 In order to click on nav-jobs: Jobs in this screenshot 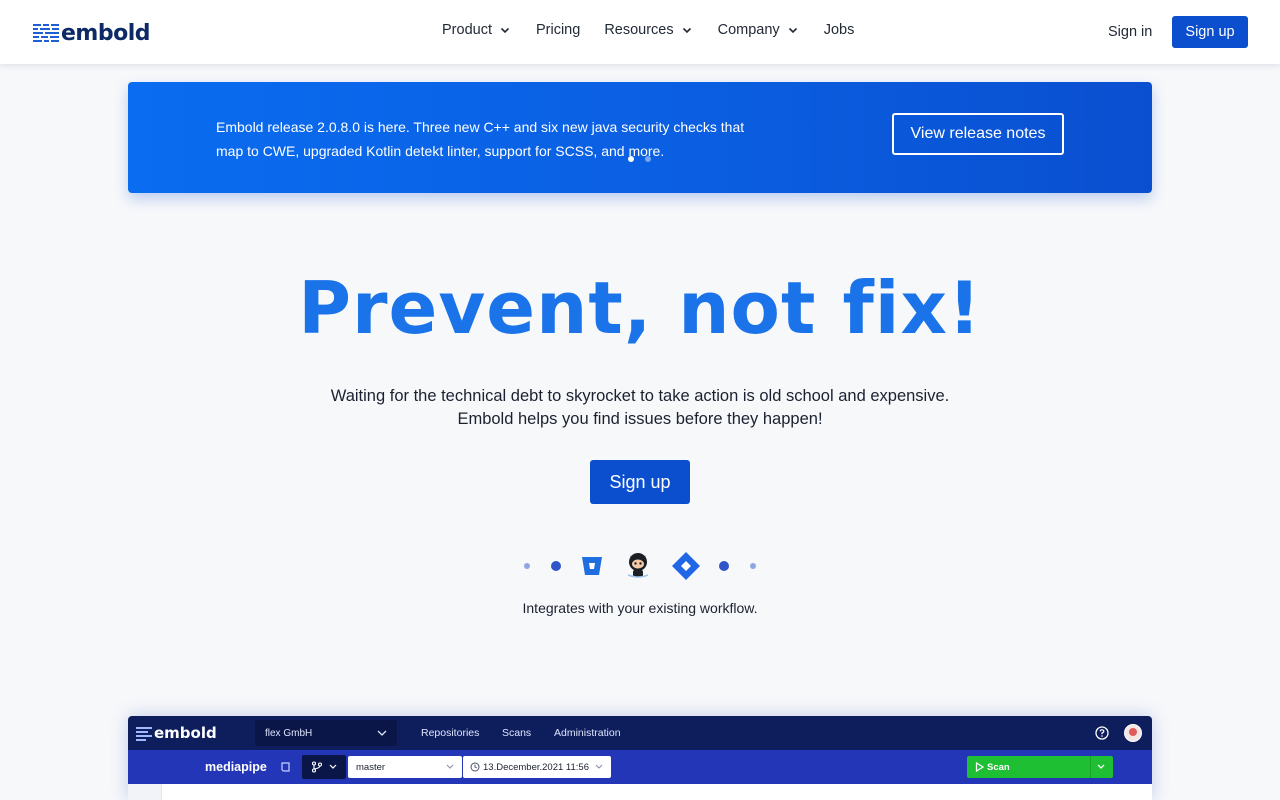, I will do `click(839, 30)`.